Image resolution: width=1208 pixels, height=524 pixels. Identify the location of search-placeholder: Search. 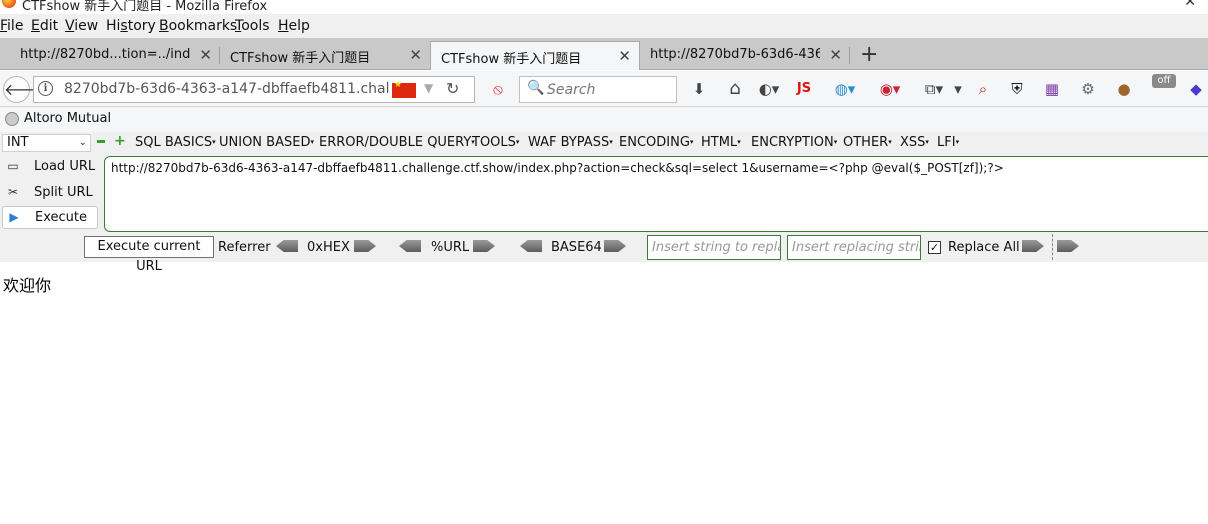
(571, 90).